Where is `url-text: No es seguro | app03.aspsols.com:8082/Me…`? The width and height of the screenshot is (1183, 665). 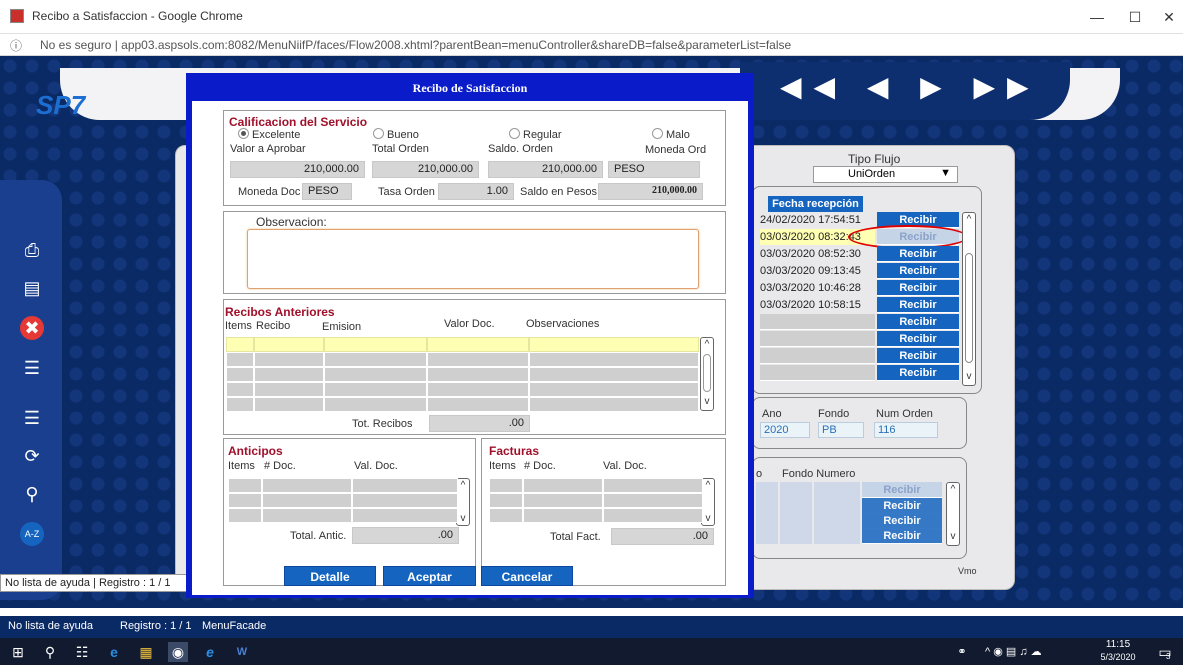
url-text: No es seguro | app03.aspsols.com:8082/Me… is located at coordinates (415, 45).